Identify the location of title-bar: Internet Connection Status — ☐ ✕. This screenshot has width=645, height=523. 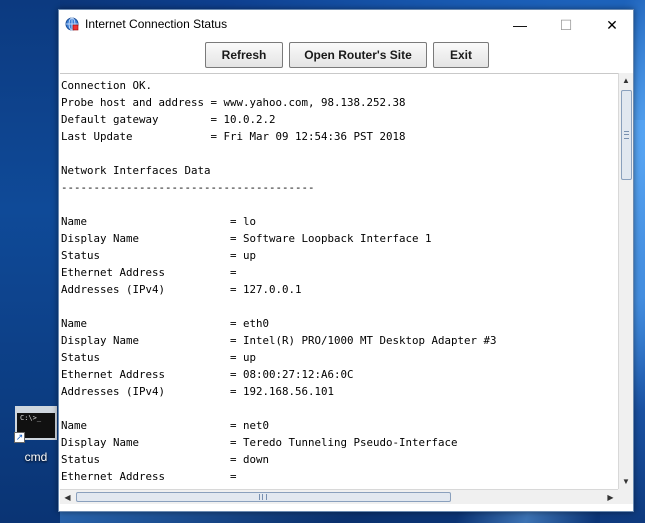
(346, 25).